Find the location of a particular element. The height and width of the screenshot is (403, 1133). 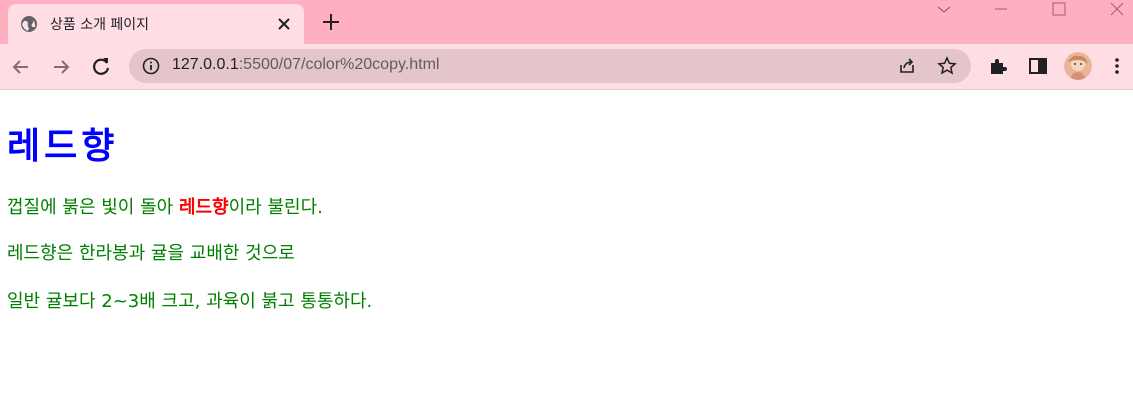

paragraph-2: 레드향은 한라봉과 귤을 교배한 것으로 is located at coordinates (151, 253).